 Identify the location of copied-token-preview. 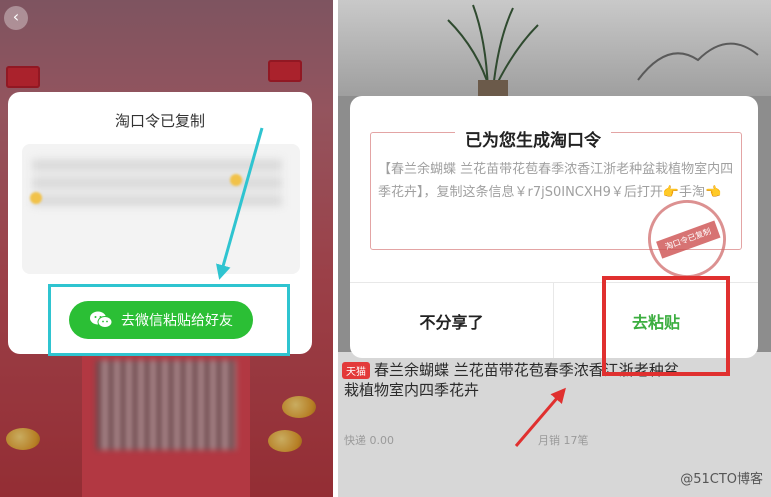
(161, 209).